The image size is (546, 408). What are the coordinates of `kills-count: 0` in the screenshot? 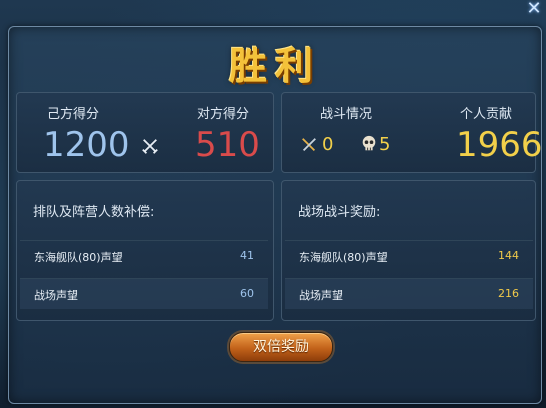 It's located at (328, 144).